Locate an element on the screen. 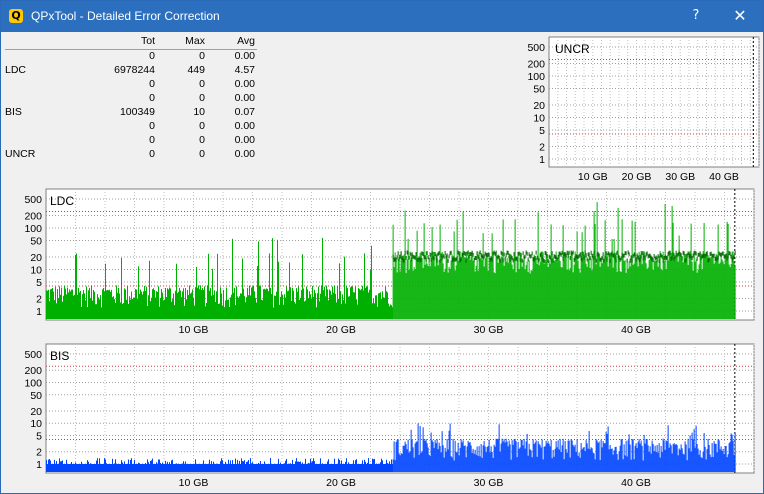 The image size is (764, 494). x-tick-label: 20 GB is located at coordinates (341, 330).